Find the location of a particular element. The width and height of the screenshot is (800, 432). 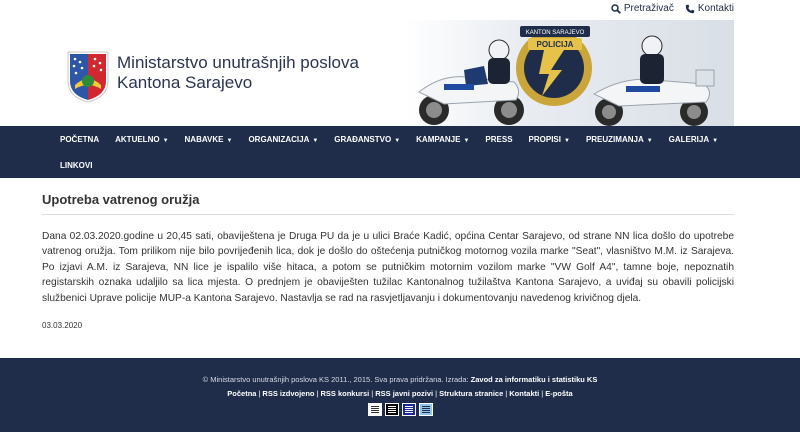

theme-lightblue-button is located at coordinates (425, 409).